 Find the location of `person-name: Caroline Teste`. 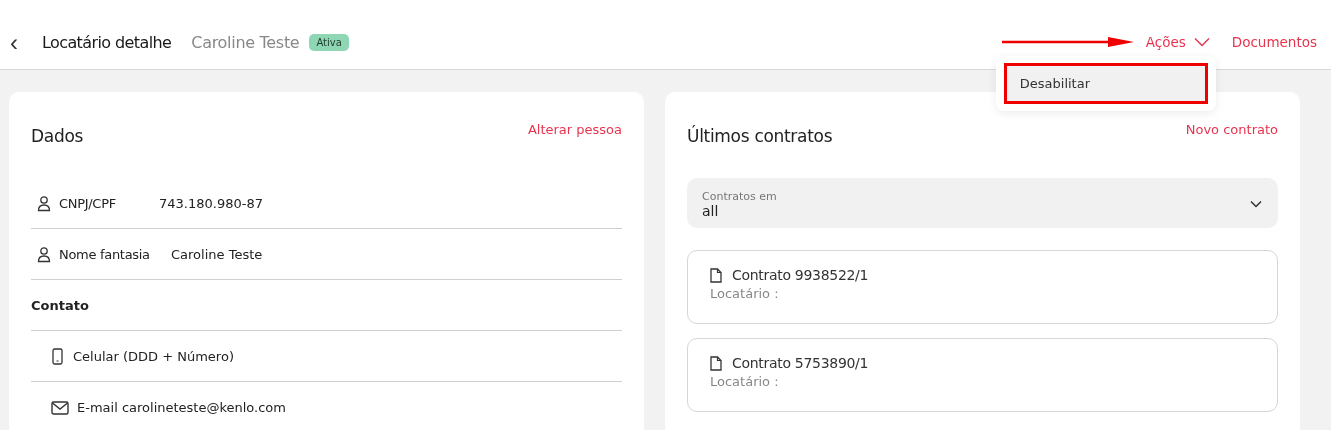

person-name: Caroline Teste is located at coordinates (245, 42).